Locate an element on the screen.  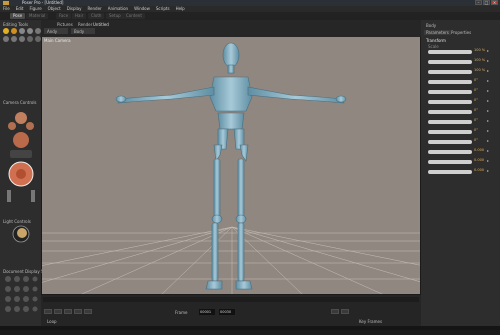
tab-material: Material is located at coordinates (37, 16).